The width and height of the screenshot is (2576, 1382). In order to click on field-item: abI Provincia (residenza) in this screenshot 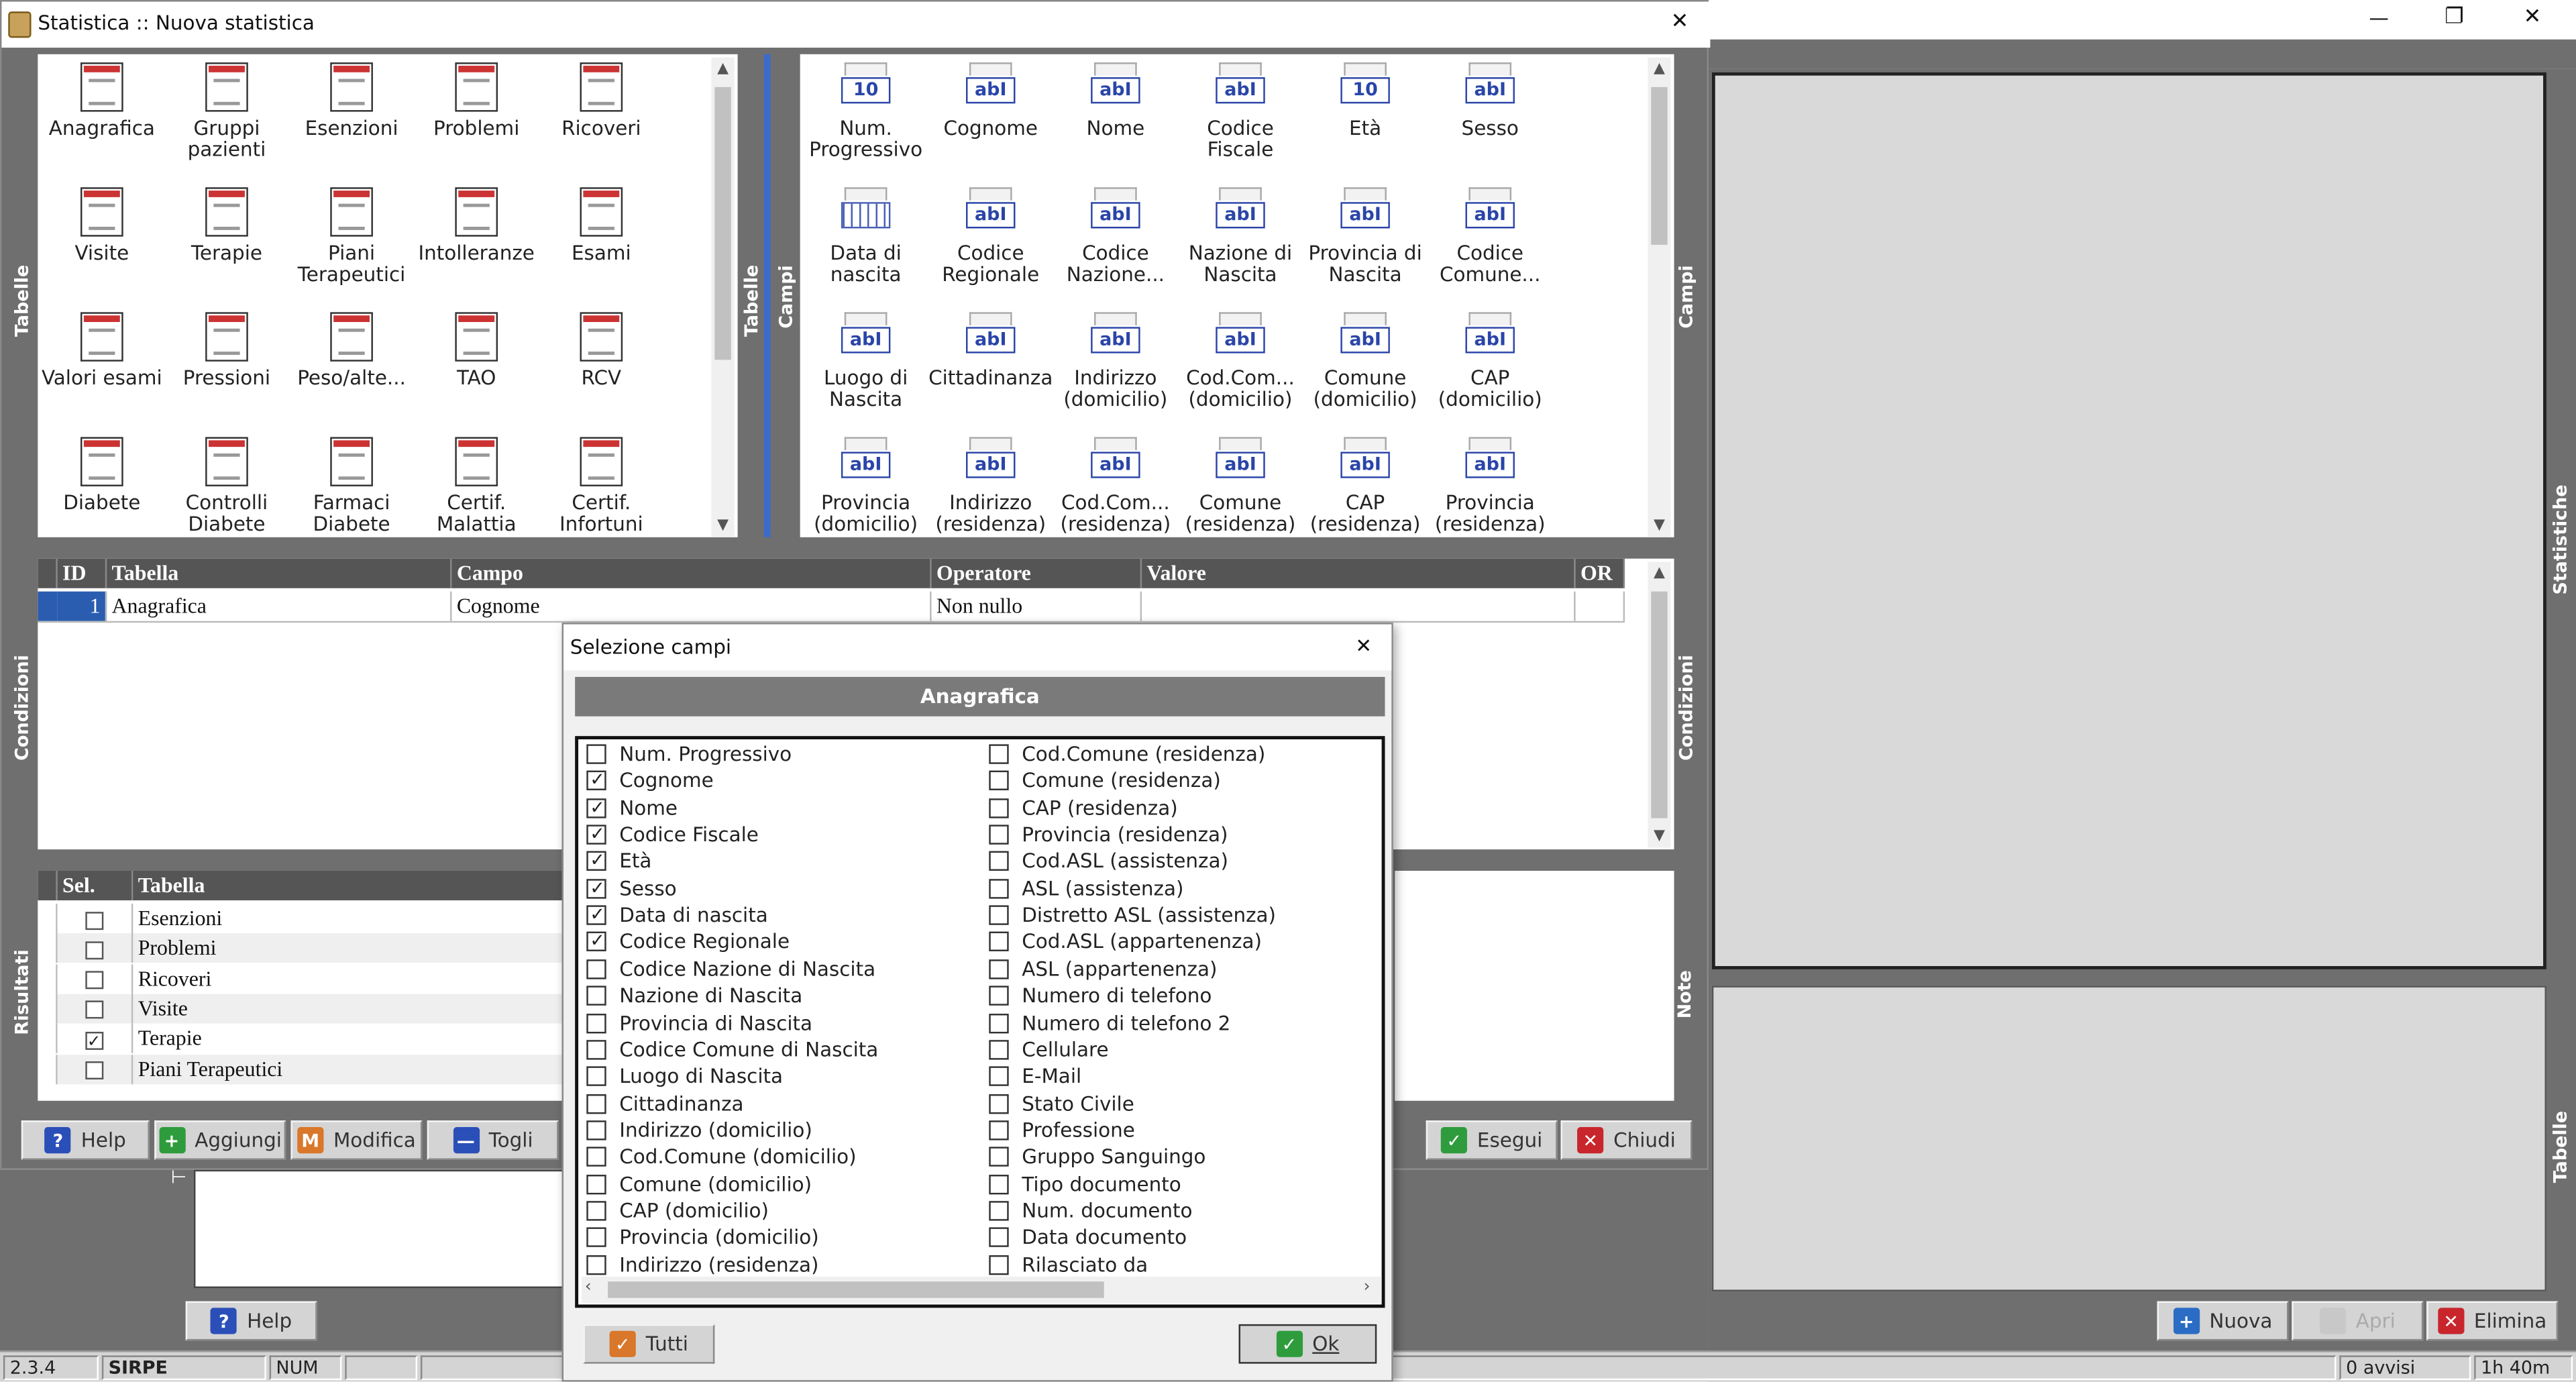, I will do `click(1490, 486)`.